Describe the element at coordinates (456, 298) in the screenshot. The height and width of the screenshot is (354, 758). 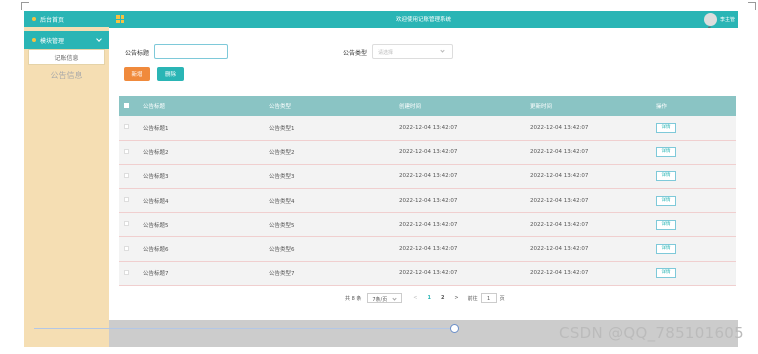
I see `next-page-button: >` at that location.